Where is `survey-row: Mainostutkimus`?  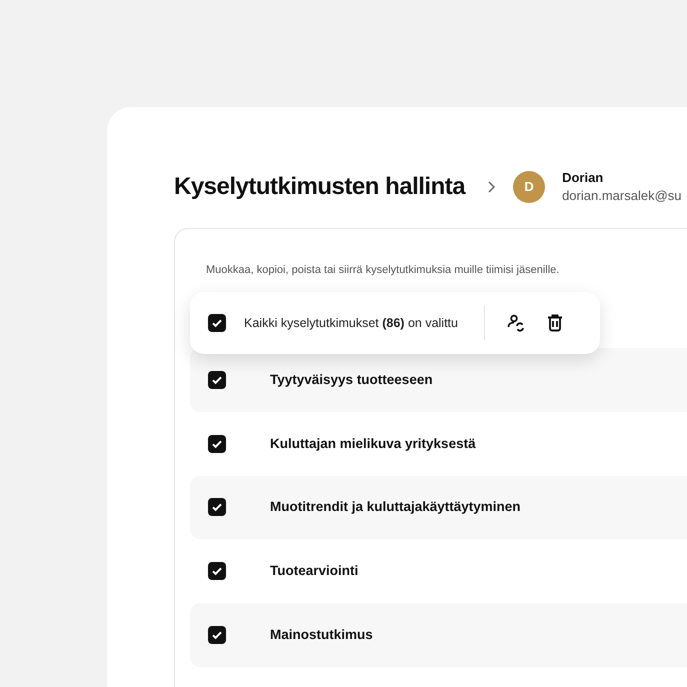 survey-row: Mainostutkimus is located at coordinates (438, 635).